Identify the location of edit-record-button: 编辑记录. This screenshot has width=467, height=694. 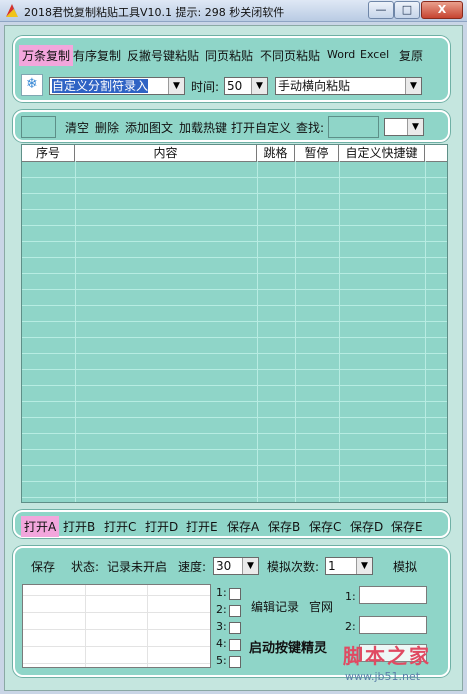
(275, 606).